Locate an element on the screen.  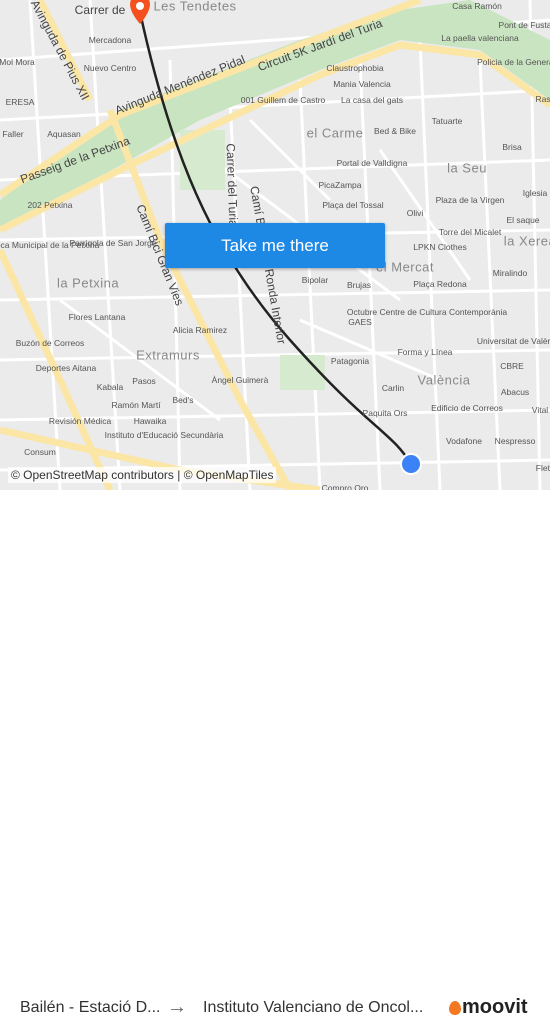
map-label: Nespresso is located at coordinates (515, 441).